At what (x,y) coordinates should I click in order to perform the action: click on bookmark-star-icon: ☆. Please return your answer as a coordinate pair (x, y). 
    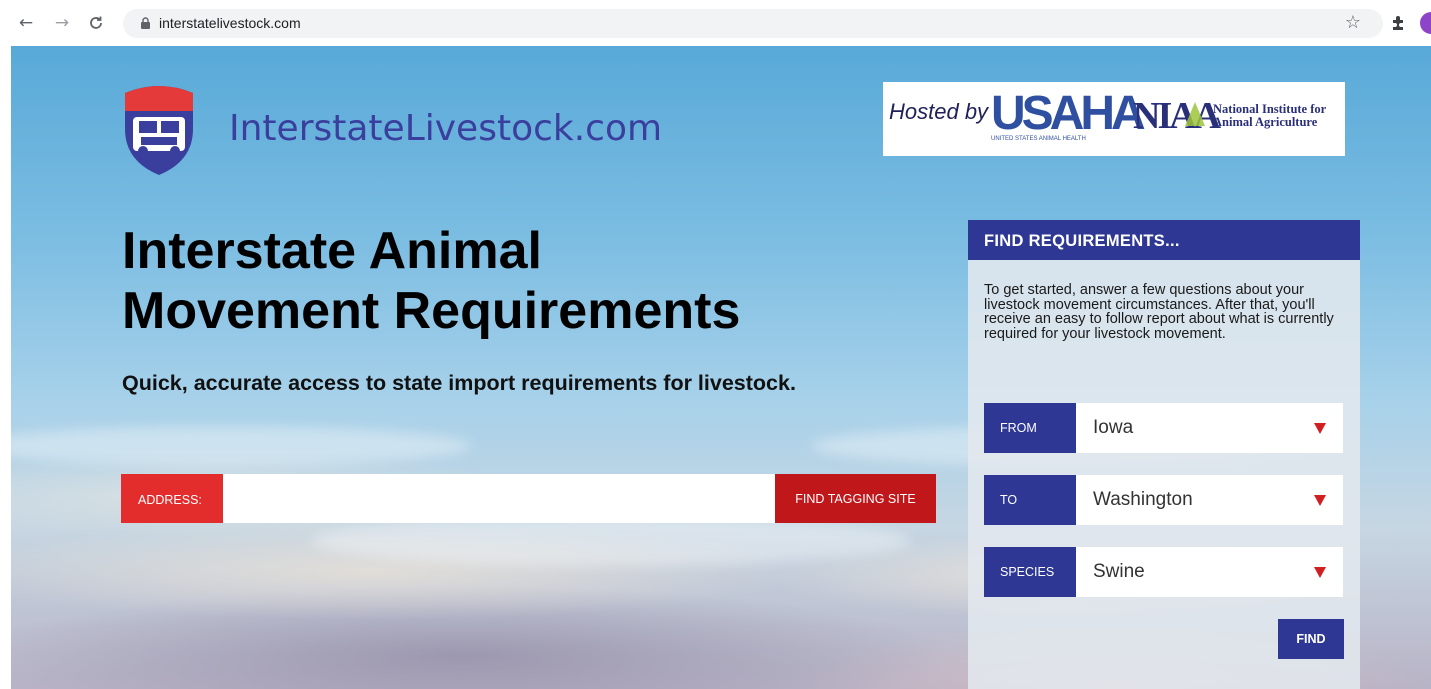
    Looking at the image, I should click on (1353, 22).